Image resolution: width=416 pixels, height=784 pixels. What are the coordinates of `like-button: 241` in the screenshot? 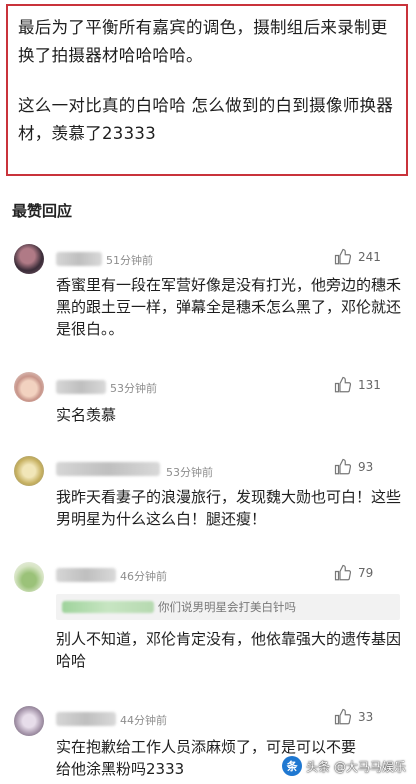 It's located at (357, 257).